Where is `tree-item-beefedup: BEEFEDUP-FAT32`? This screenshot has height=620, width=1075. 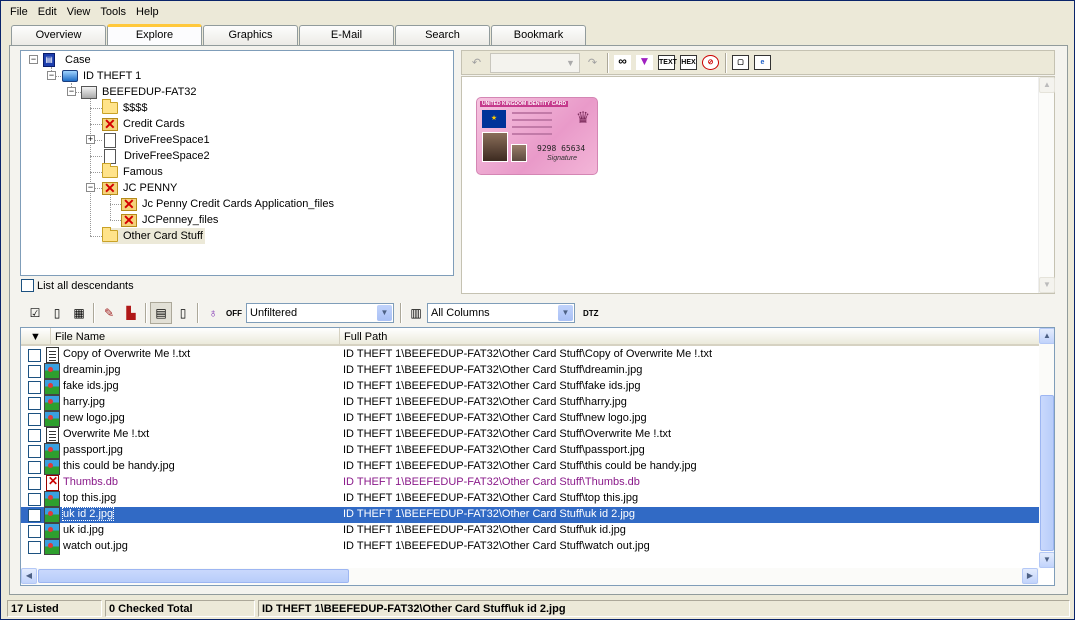
tree-item-beefedup: BEEFEDUP-FAT32 is located at coordinates (140, 92).